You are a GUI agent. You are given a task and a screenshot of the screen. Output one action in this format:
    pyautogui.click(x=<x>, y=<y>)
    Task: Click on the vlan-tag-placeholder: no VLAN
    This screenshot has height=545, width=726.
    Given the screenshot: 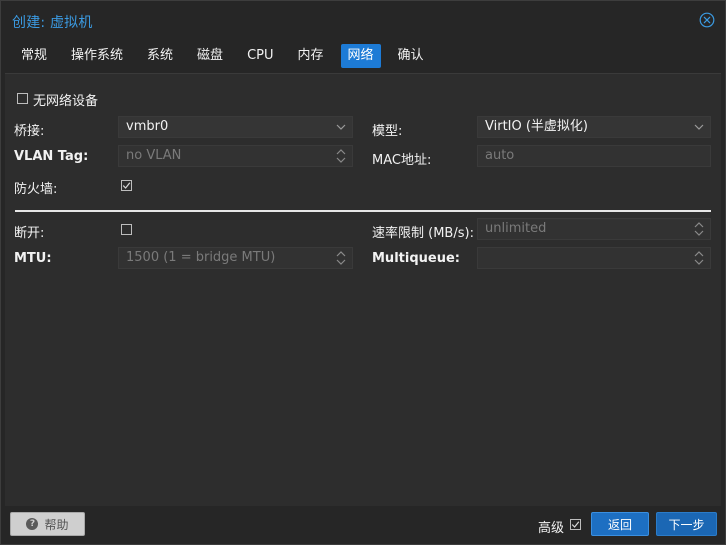 What is the action you would take?
    pyautogui.click(x=154, y=155)
    